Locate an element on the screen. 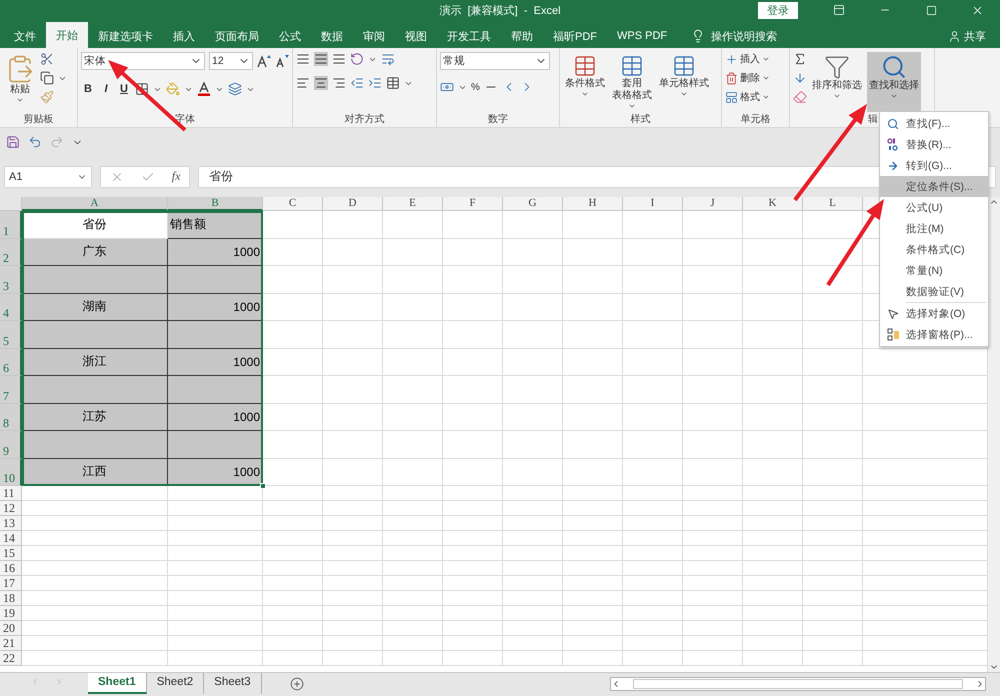  row-header: 19 is located at coordinates (11, 613).